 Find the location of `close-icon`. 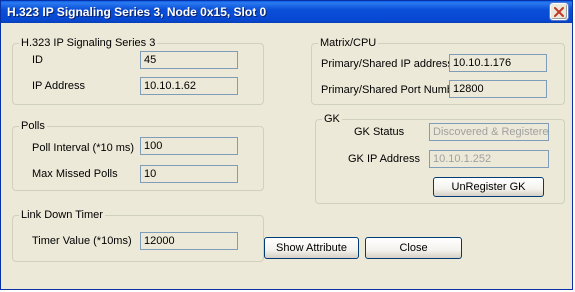

close-icon is located at coordinates (559, 11).